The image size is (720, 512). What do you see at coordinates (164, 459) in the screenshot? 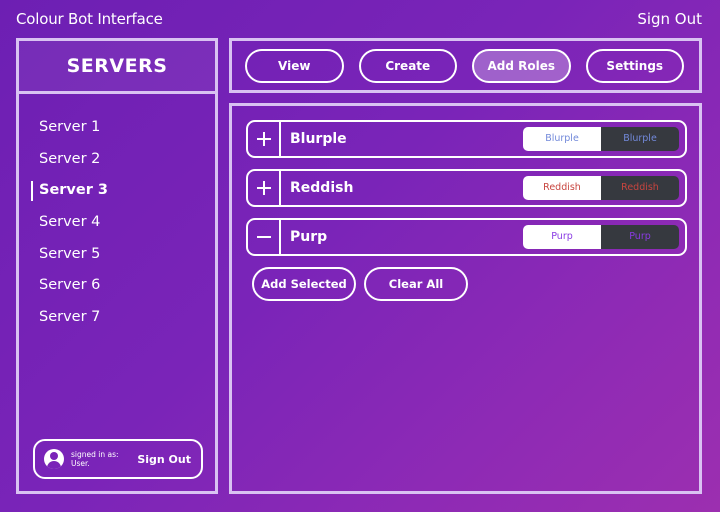
I see `sidebar-sign-out-button: Sign Out` at bounding box center [164, 459].